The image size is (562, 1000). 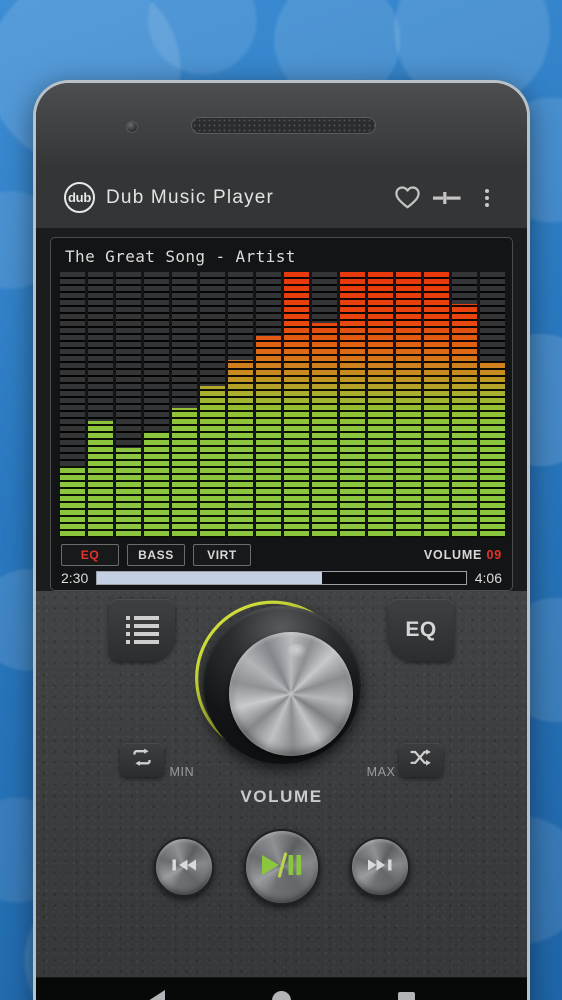 I want to click on play-pause-icon, so click(x=282, y=867).